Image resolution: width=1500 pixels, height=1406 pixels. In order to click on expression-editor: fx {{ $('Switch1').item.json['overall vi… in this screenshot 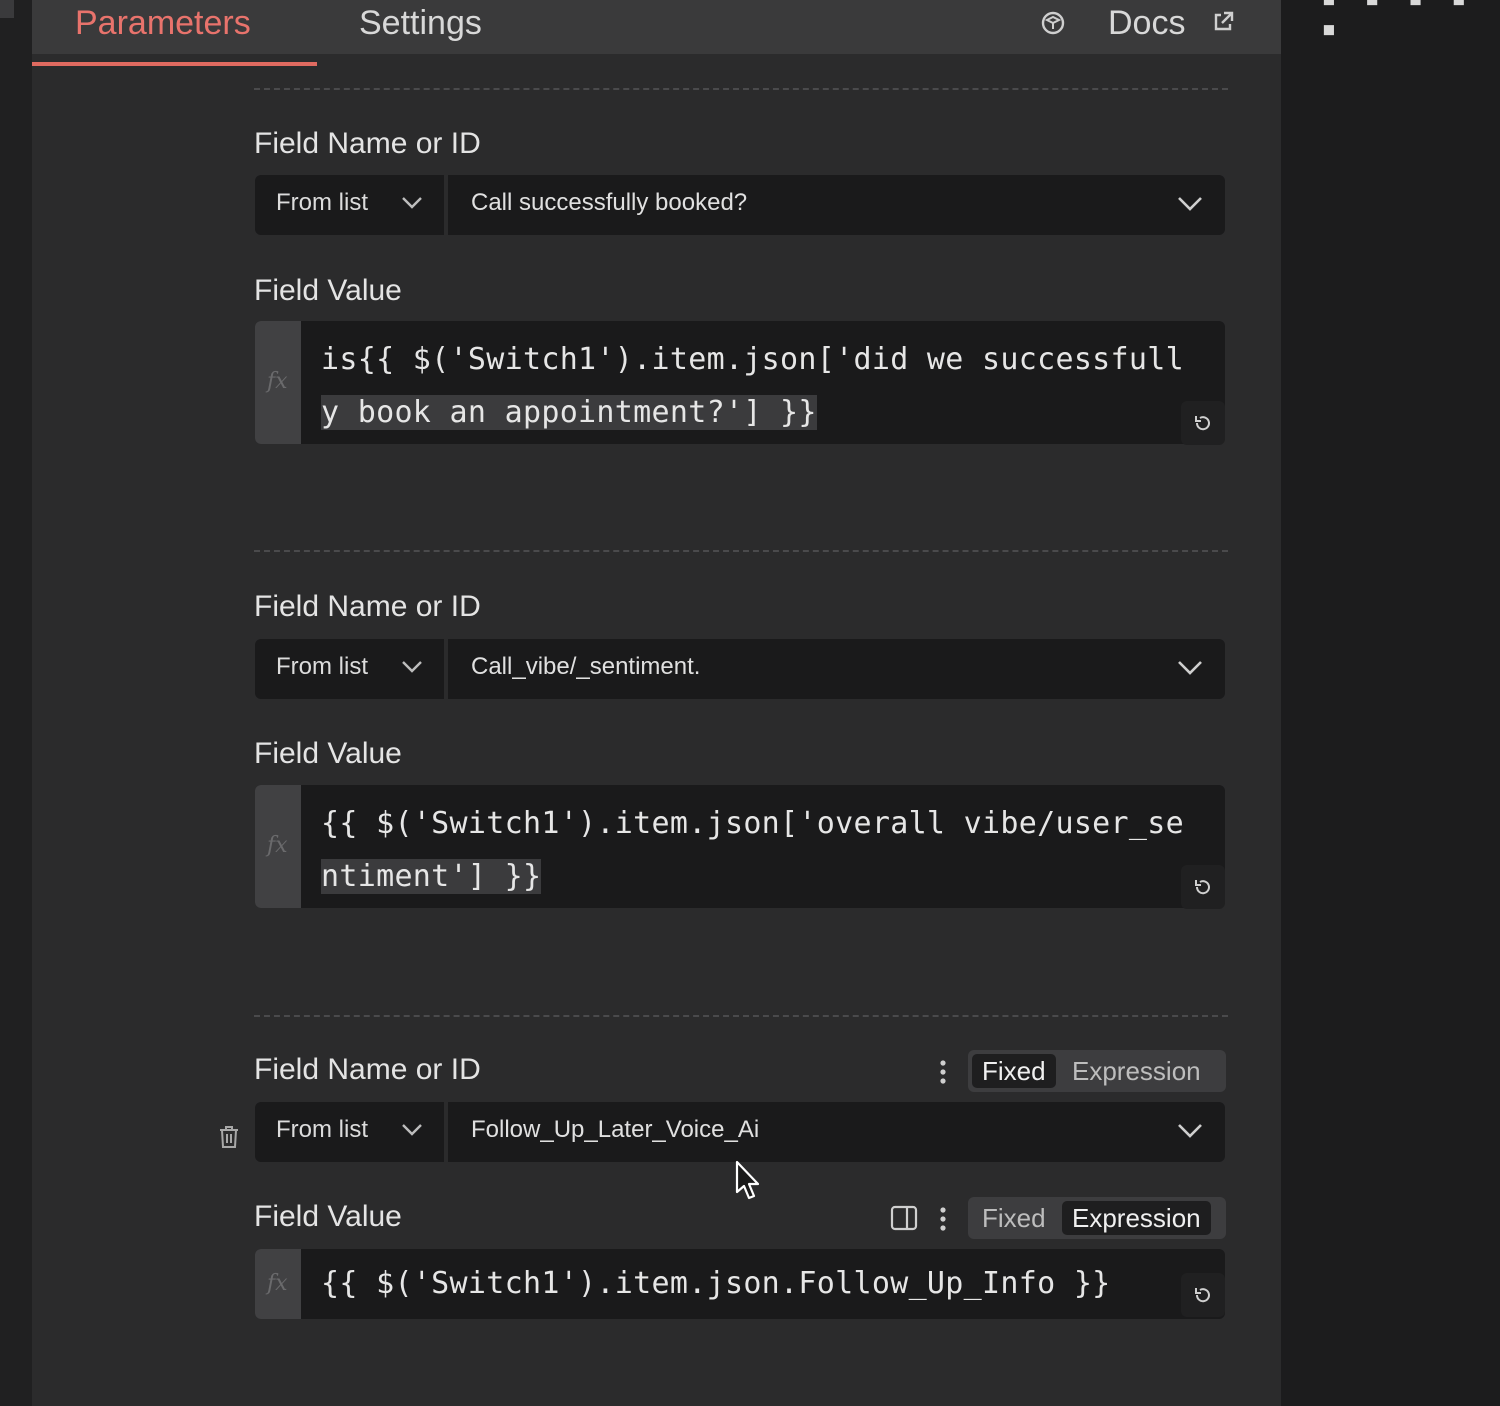, I will do `click(740, 847)`.